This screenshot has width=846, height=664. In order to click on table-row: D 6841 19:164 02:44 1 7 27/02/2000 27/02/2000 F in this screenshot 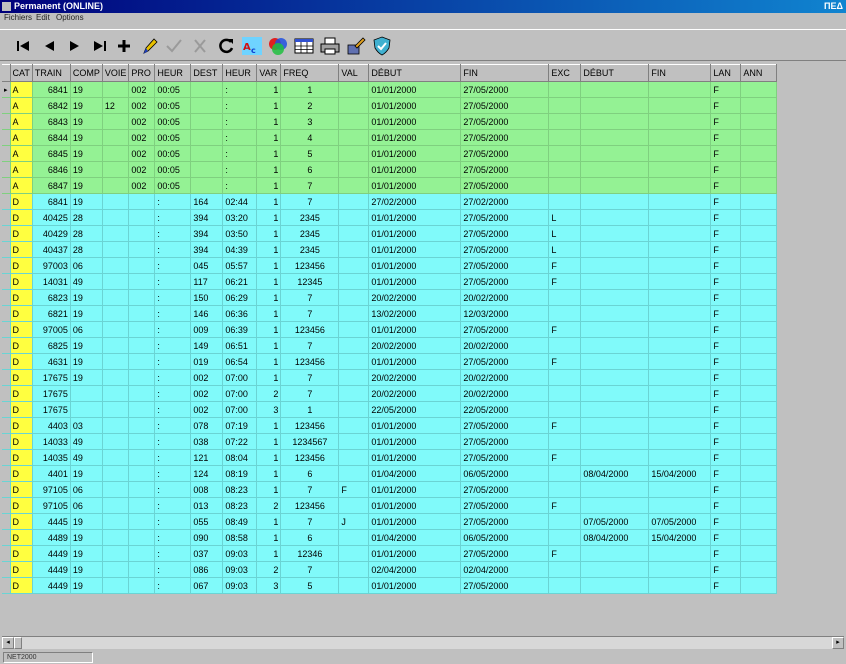, I will do `click(390, 201)`.